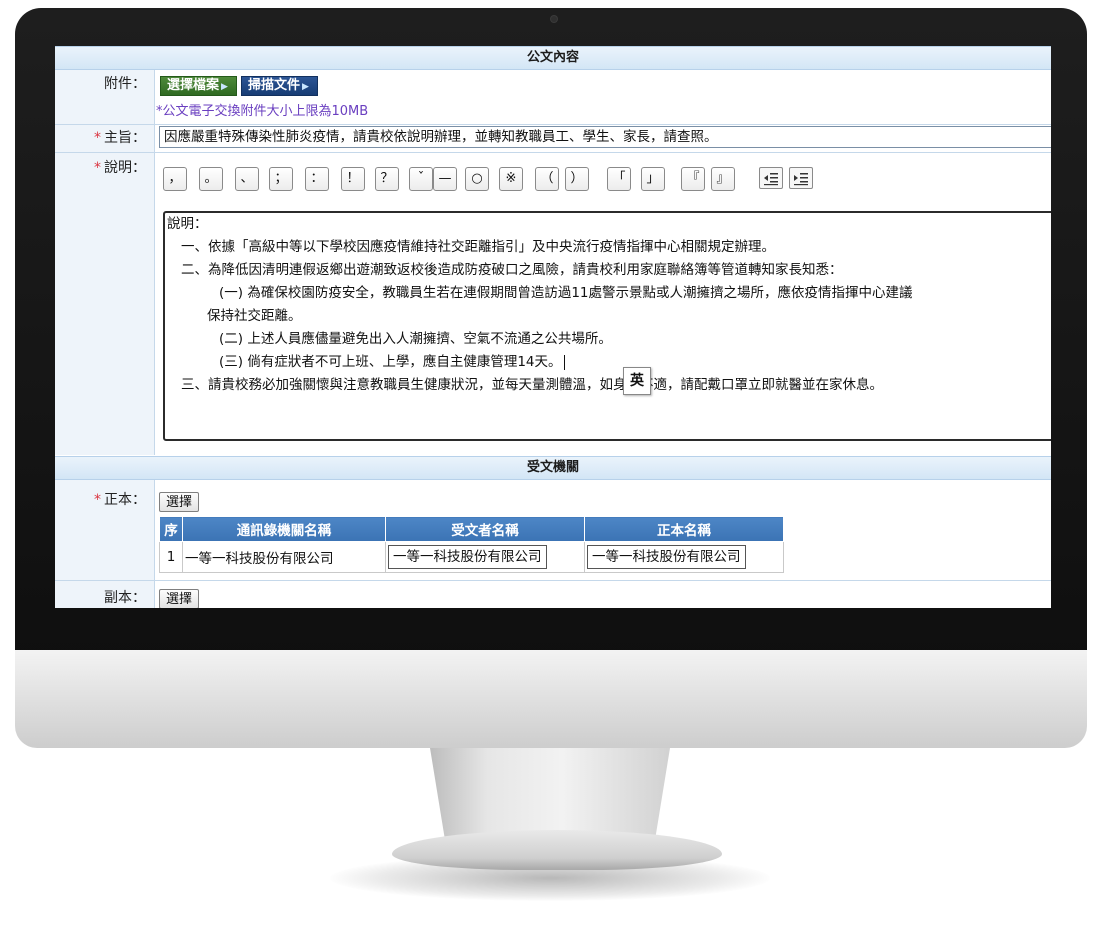 Image resolution: width=1100 pixels, height=945 pixels. What do you see at coordinates (247, 179) in the screenshot?
I see `punct-button-enum-comma: 、` at bounding box center [247, 179].